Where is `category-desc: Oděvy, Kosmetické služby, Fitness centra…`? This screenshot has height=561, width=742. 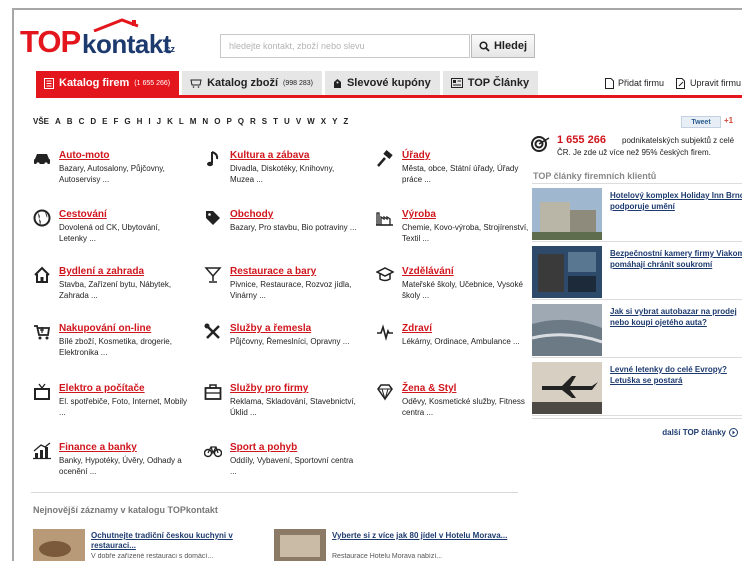
category-desc: Oděvy, Kosmetické služby, Fitness centra… is located at coordinates (463, 407).